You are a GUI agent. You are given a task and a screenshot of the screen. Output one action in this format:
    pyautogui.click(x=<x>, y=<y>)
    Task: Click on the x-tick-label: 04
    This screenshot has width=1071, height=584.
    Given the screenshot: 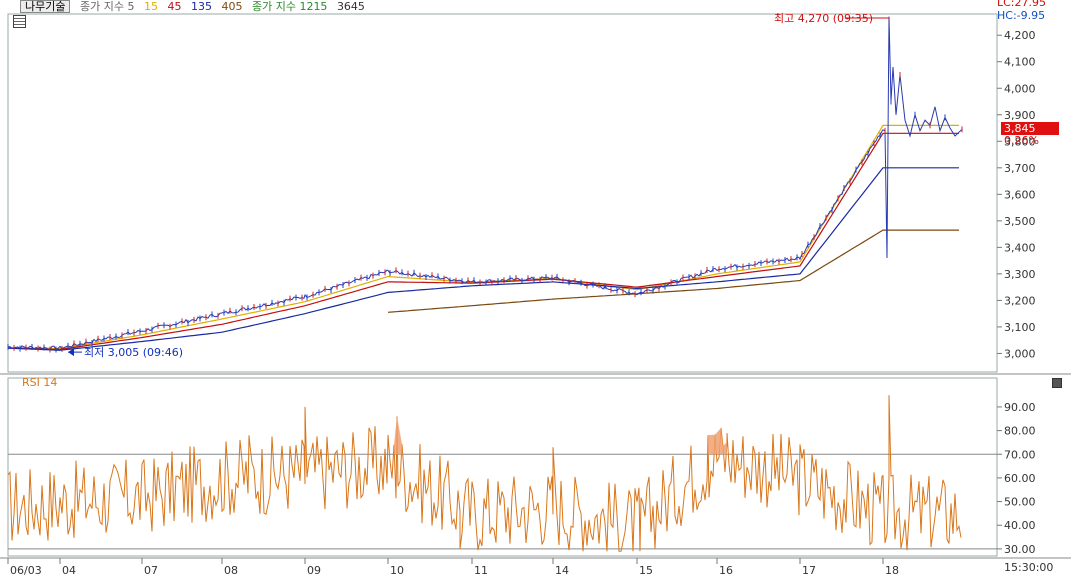 What is the action you would take?
    pyautogui.click(x=69, y=570)
    